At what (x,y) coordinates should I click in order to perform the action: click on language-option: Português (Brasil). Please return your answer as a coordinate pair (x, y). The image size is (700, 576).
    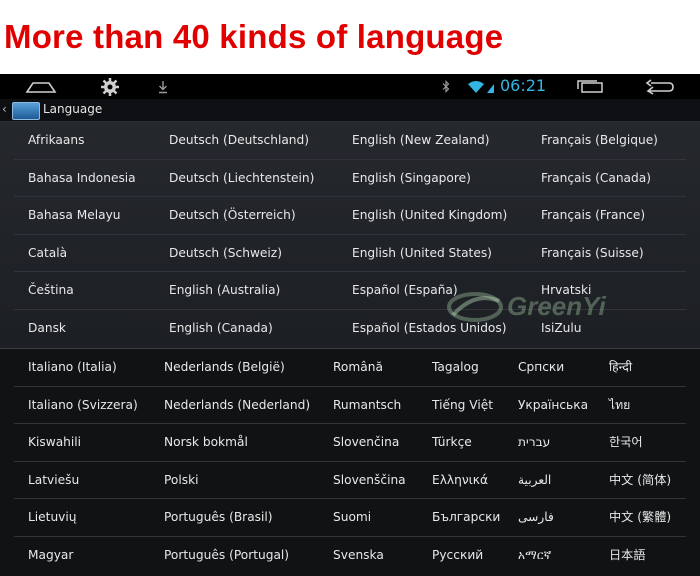
    Looking at the image, I should click on (218, 517).